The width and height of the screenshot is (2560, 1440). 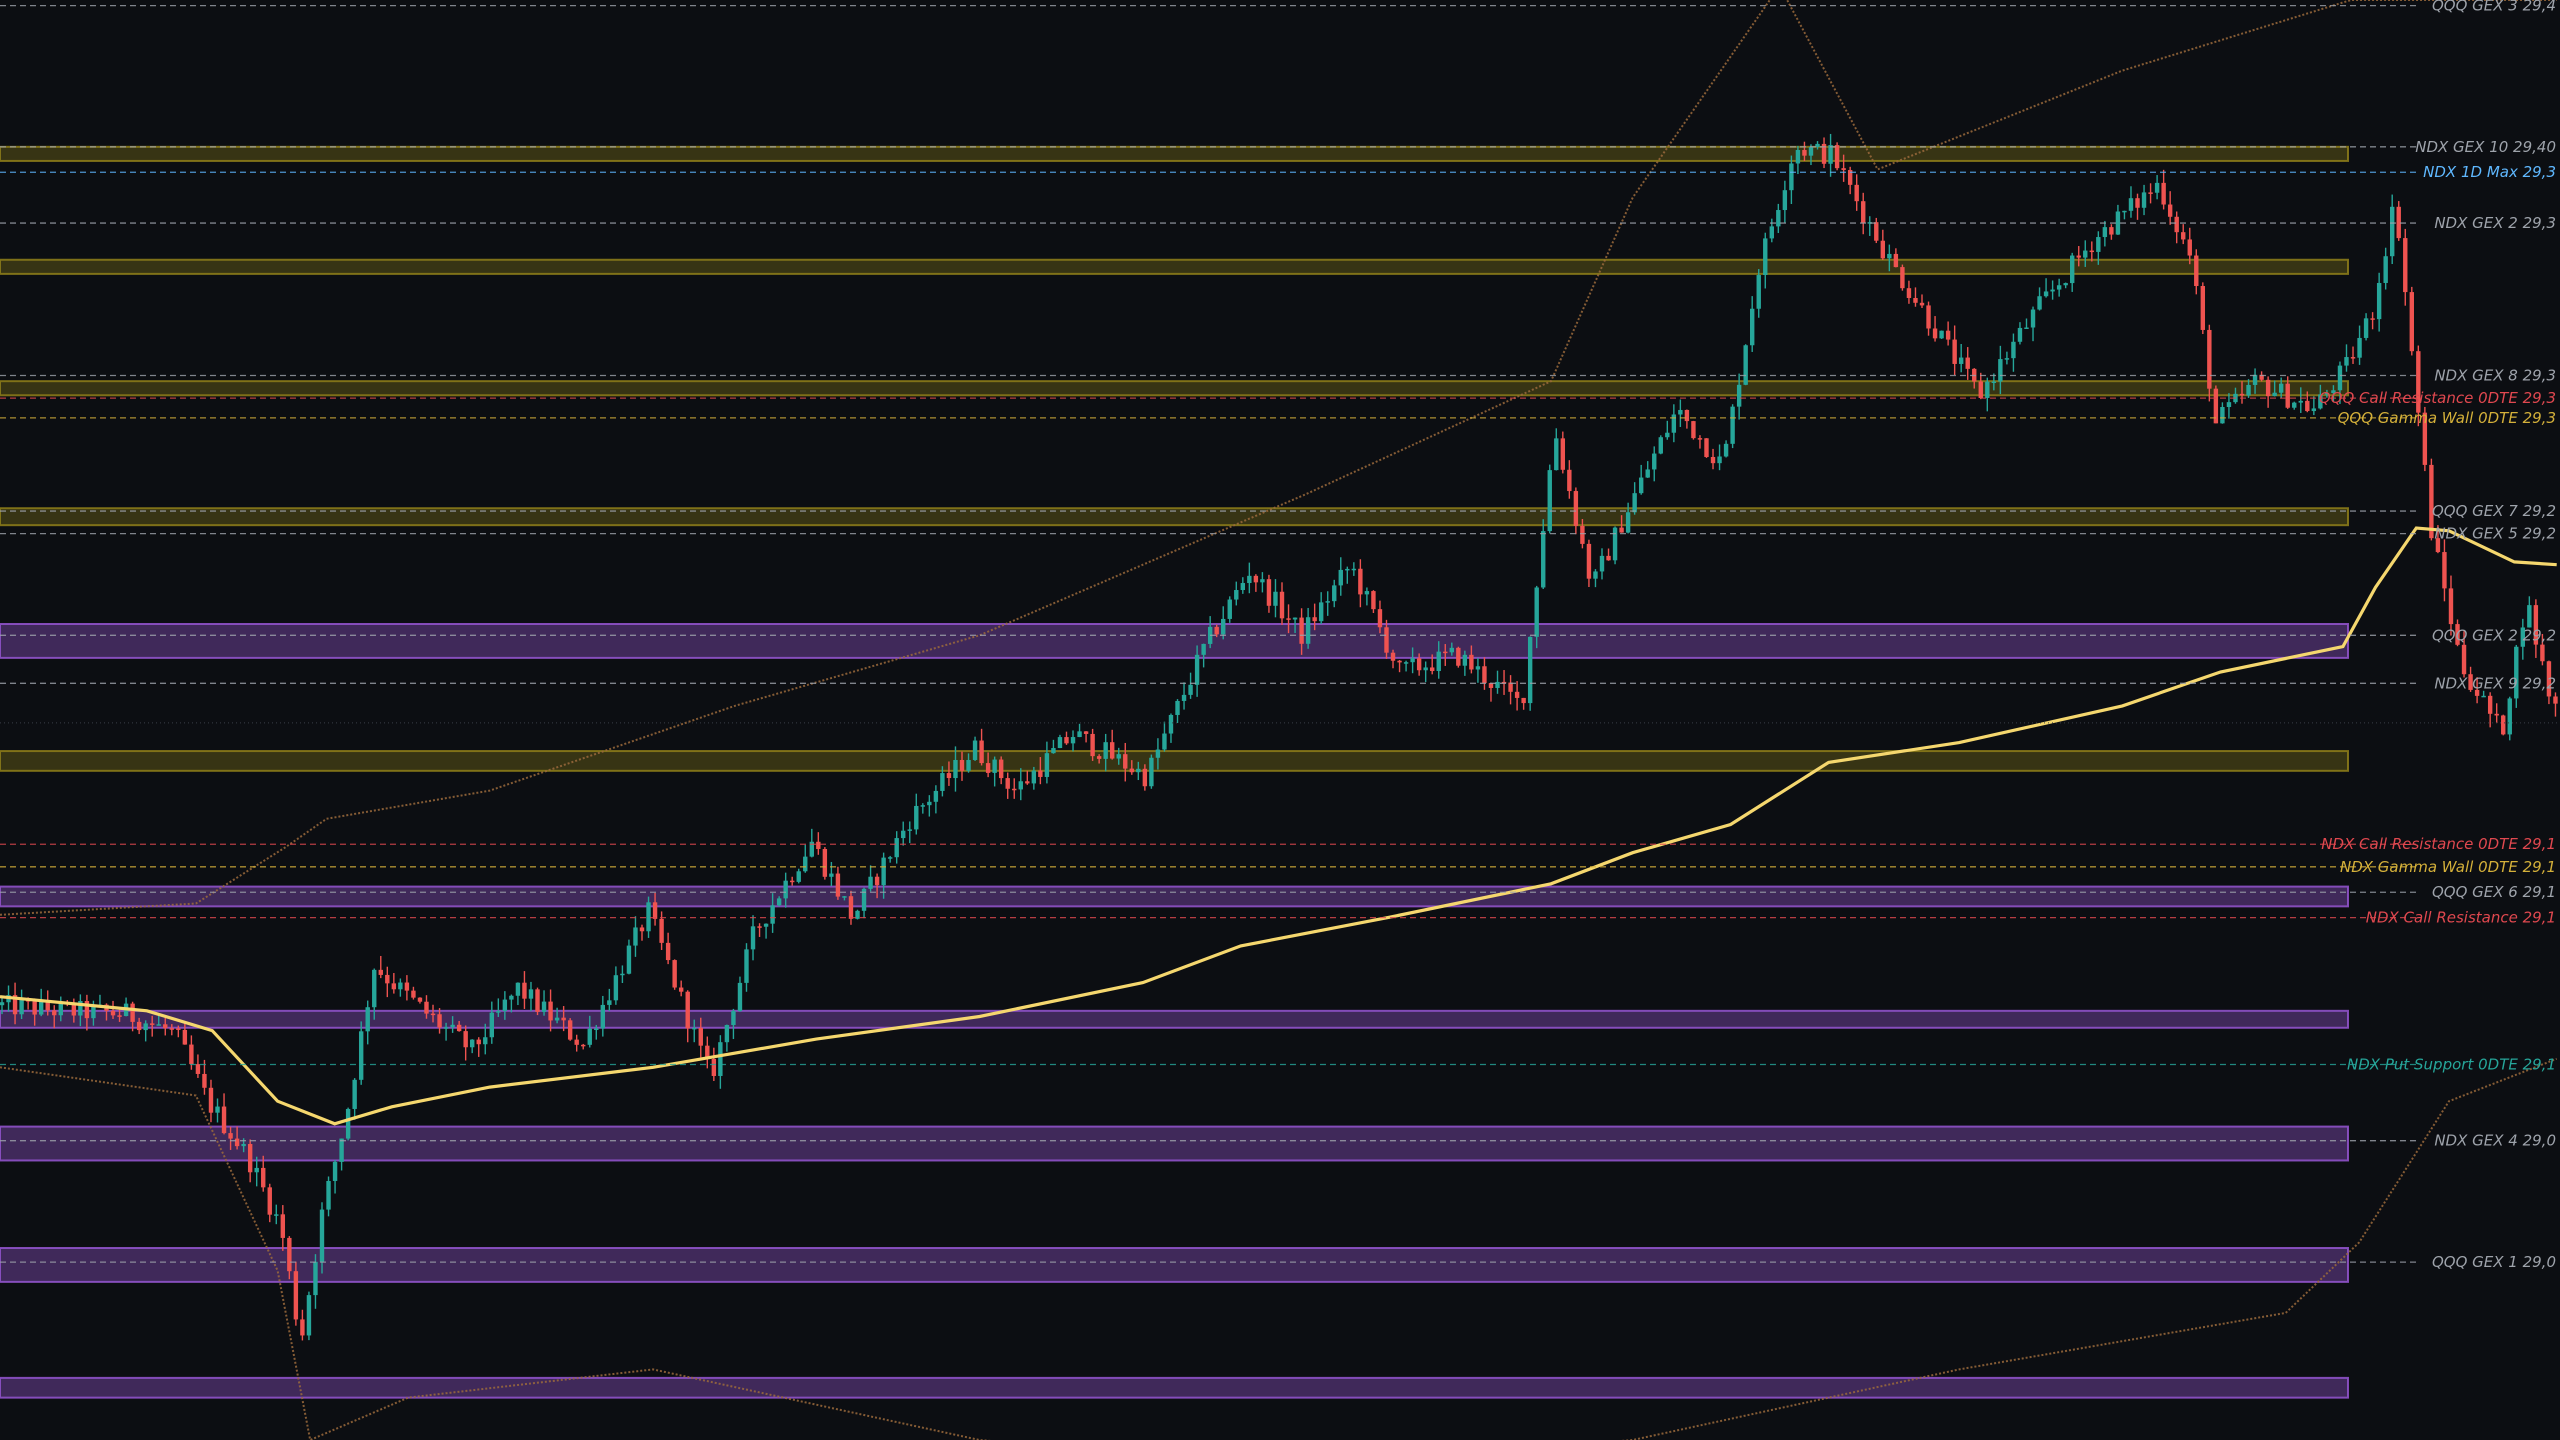 I want to click on level-label: NDX Gamma Wall 0DTE 29,1, so click(x=2448, y=867).